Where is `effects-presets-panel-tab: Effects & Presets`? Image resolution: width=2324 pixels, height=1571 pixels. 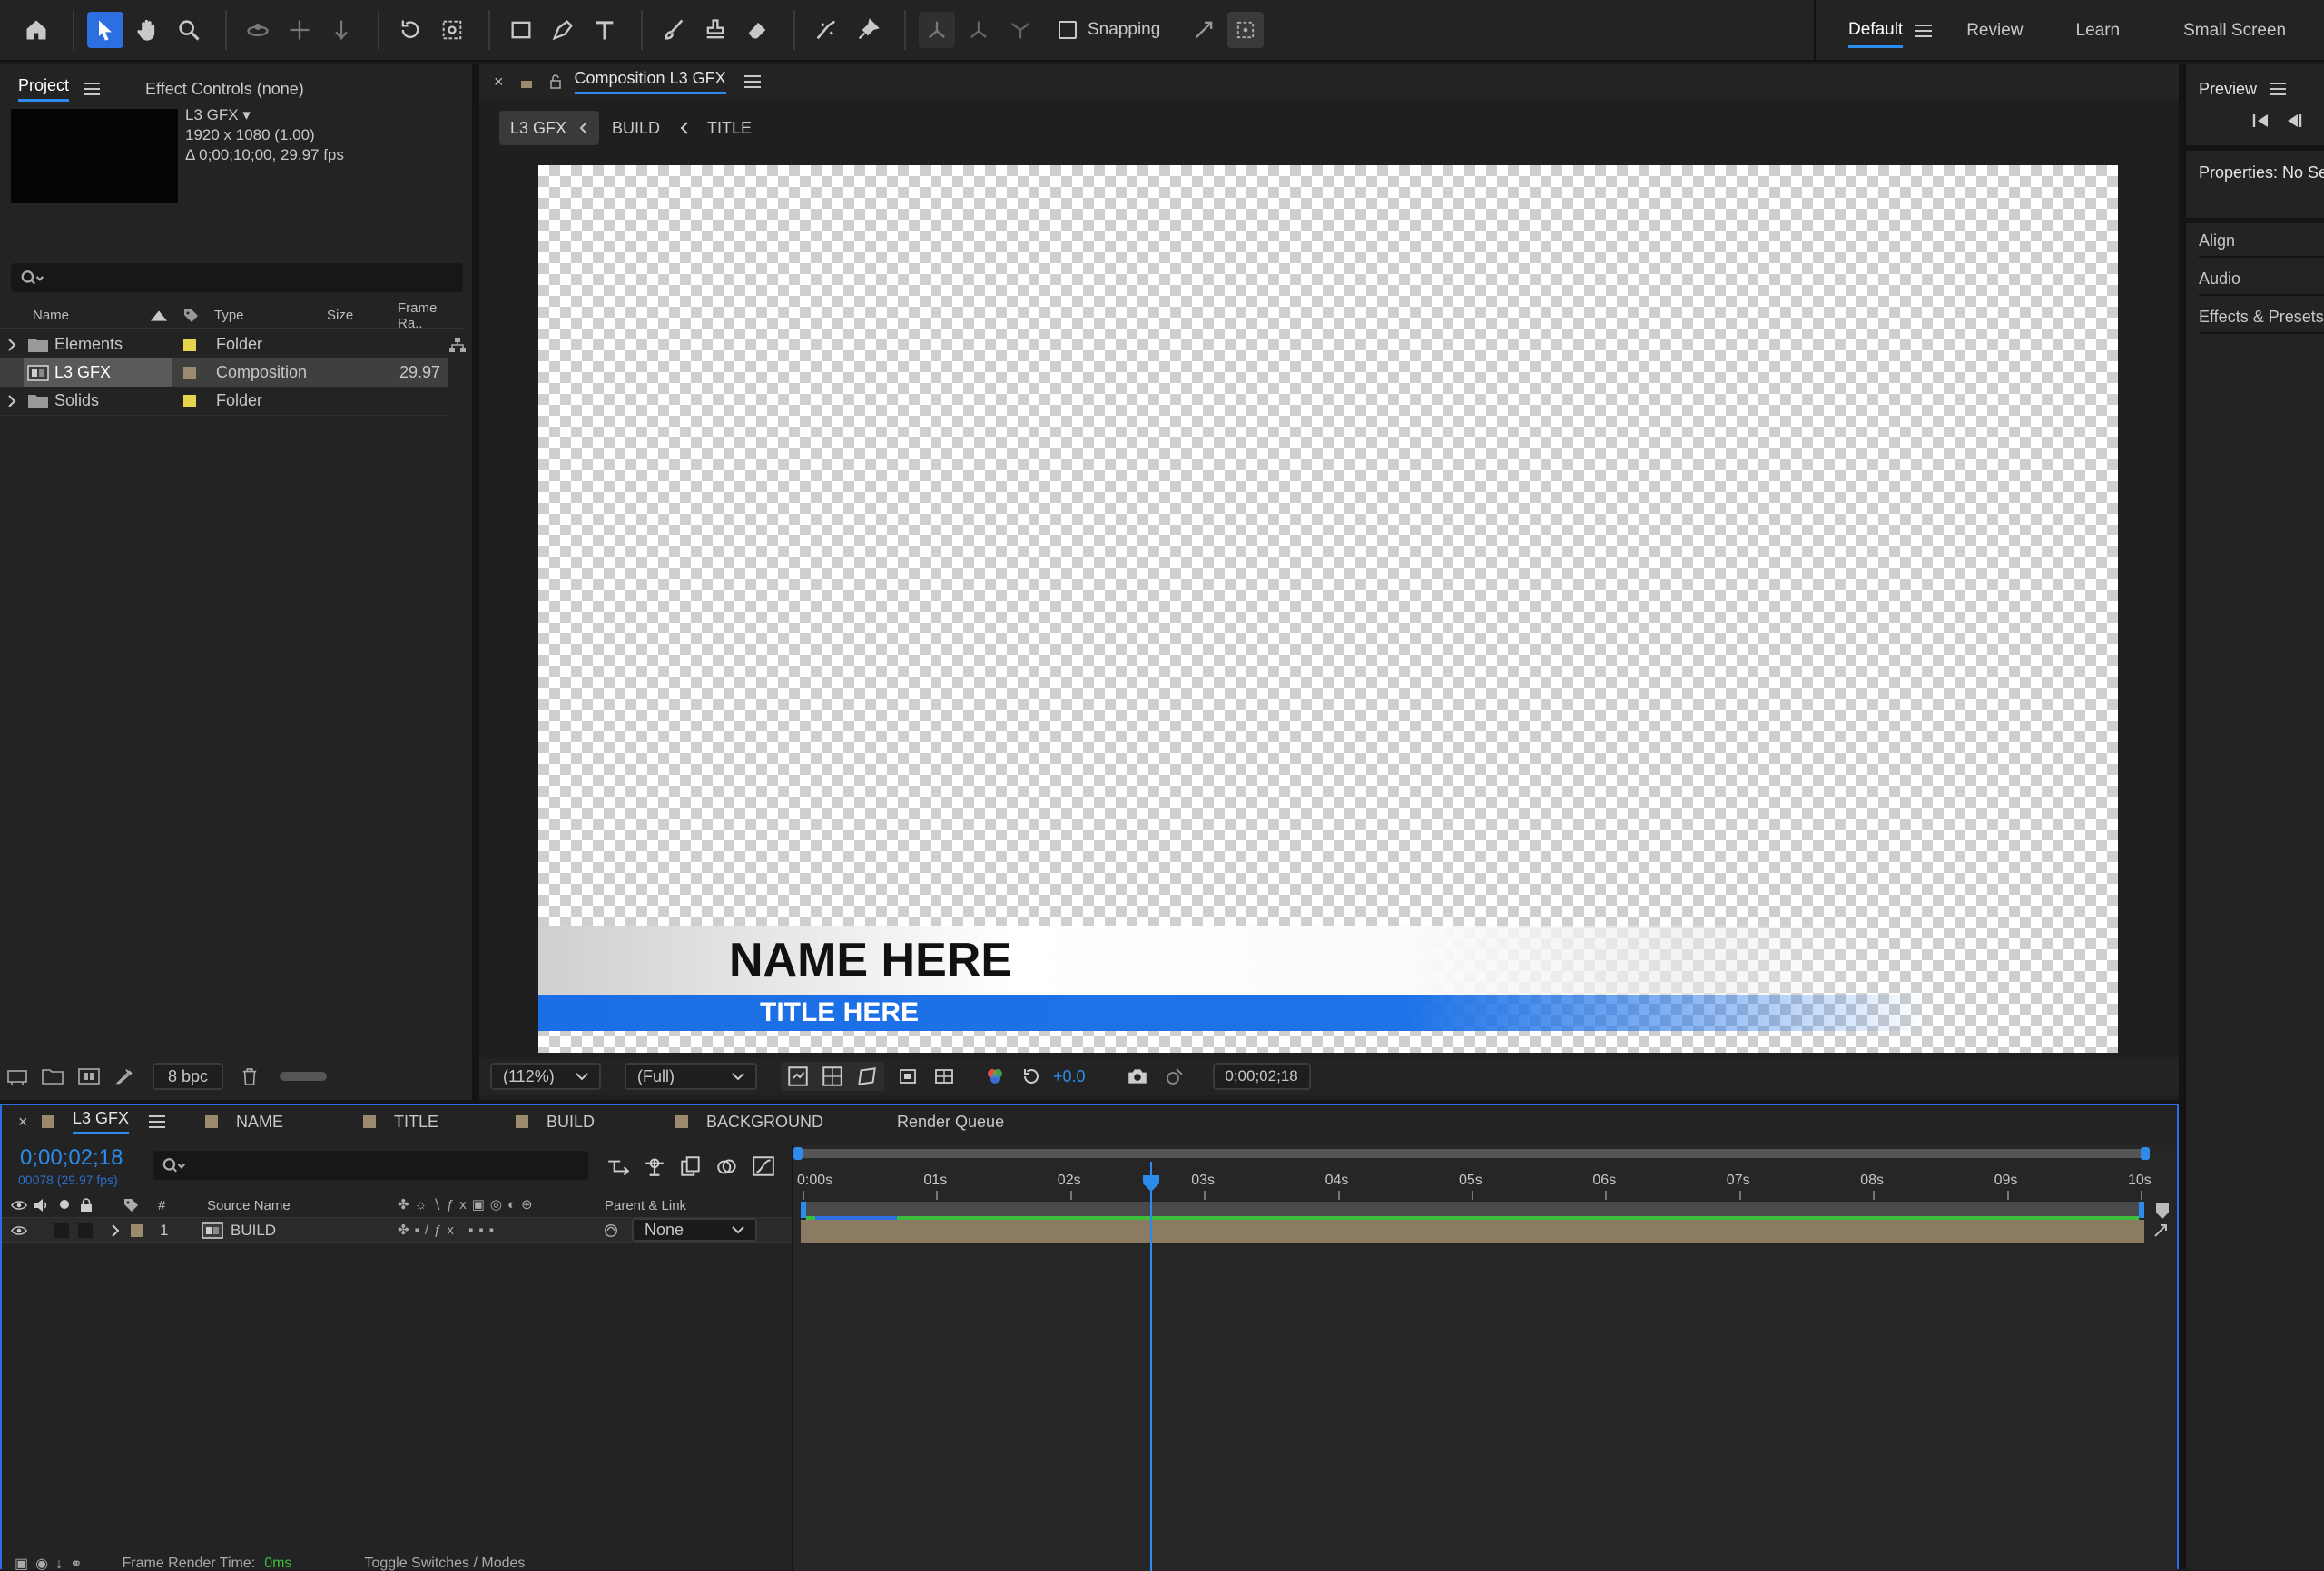 effects-presets-panel-tab: Effects & Presets is located at coordinates (2261, 316).